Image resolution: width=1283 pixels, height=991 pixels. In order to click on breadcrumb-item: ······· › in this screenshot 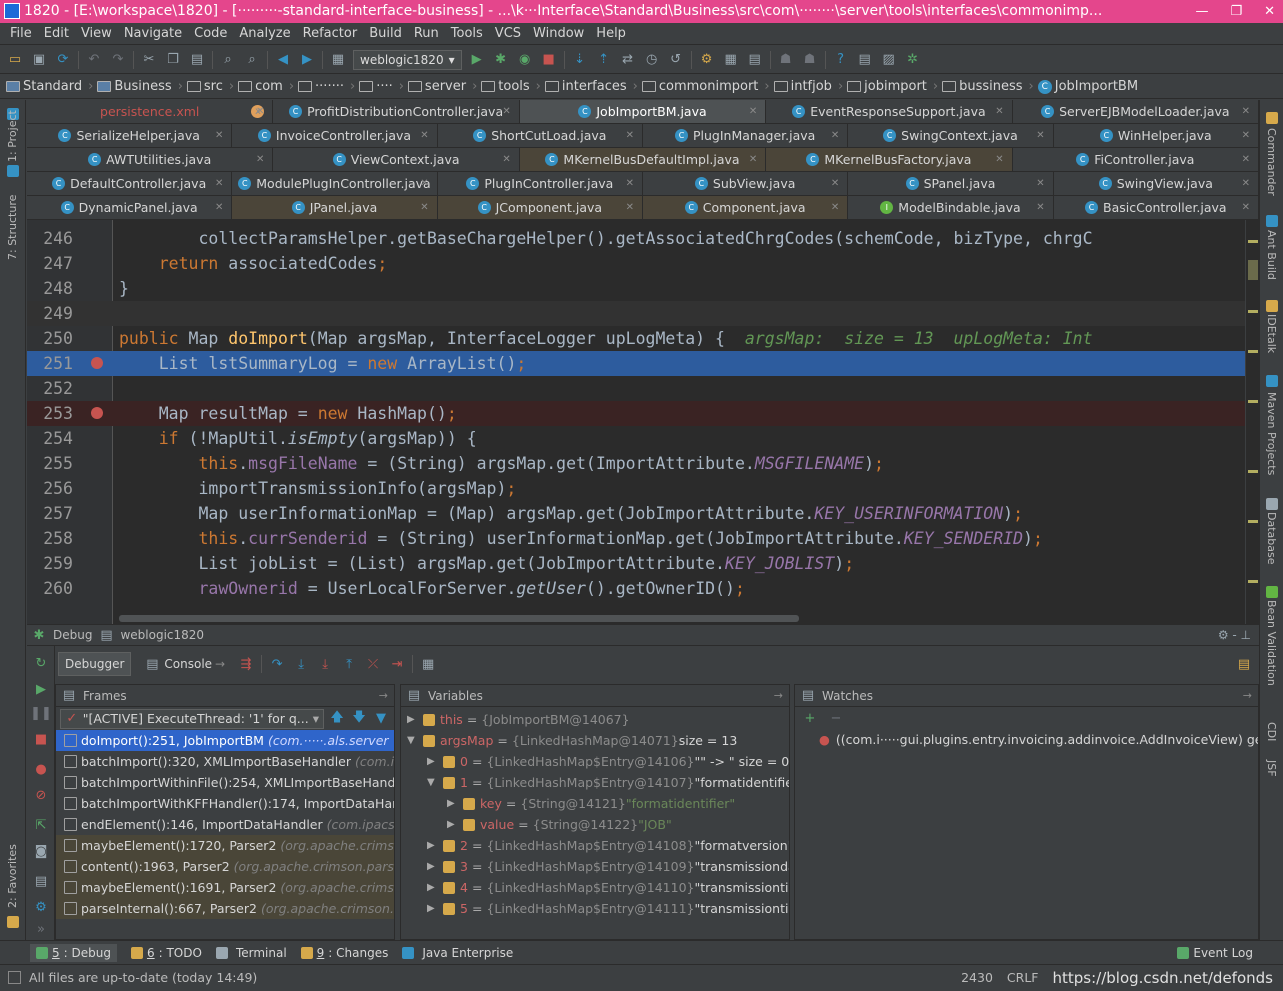, I will do `click(326, 86)`.